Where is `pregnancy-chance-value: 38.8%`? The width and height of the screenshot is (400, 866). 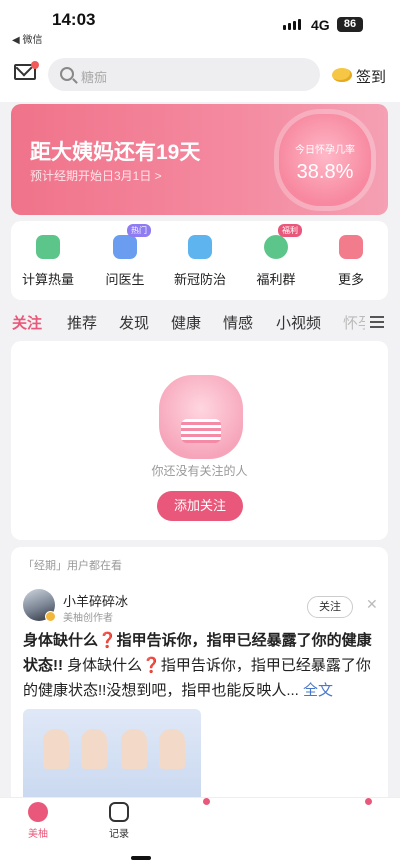
pregnancy-chance-value: 38.8% is located at coordinates (325, 172).